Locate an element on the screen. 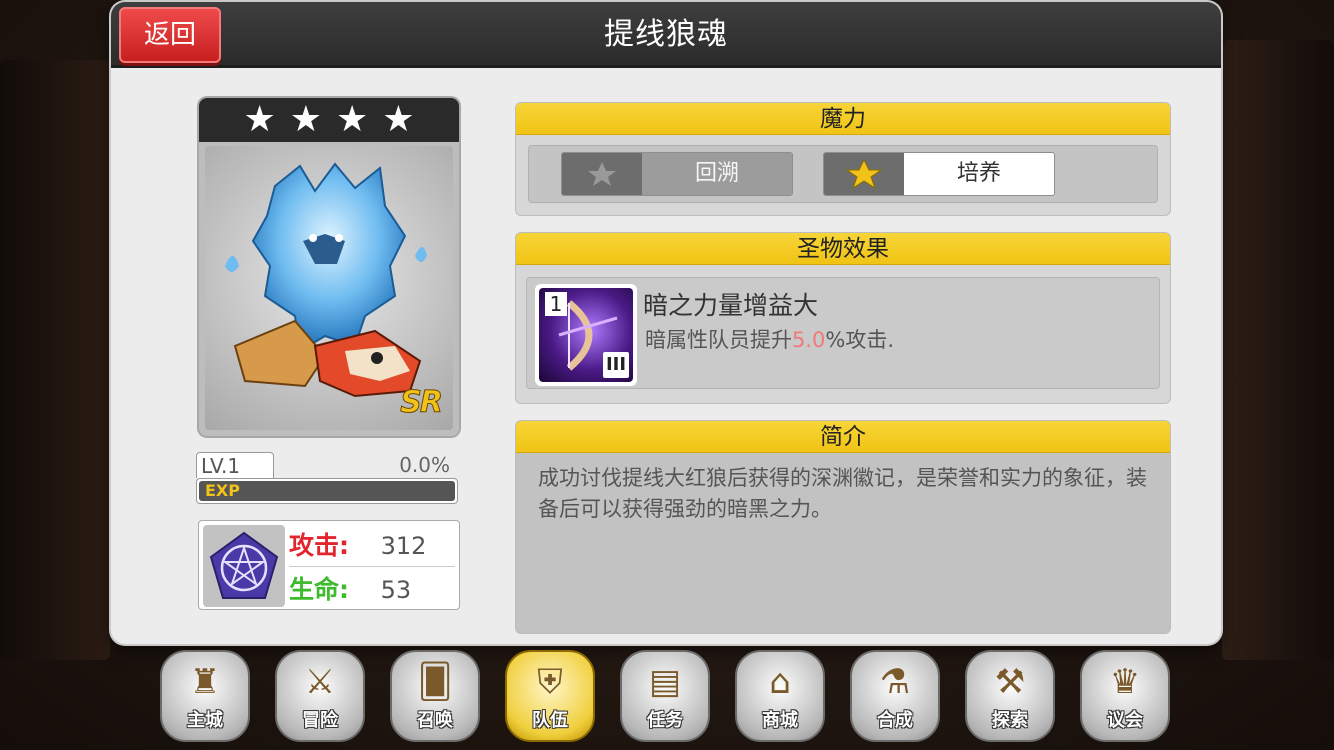  relic-effect-row: 1 III 暗之力量增益大 暗属性队员提升5.0%攻击. is located at coordinates (843, 333).